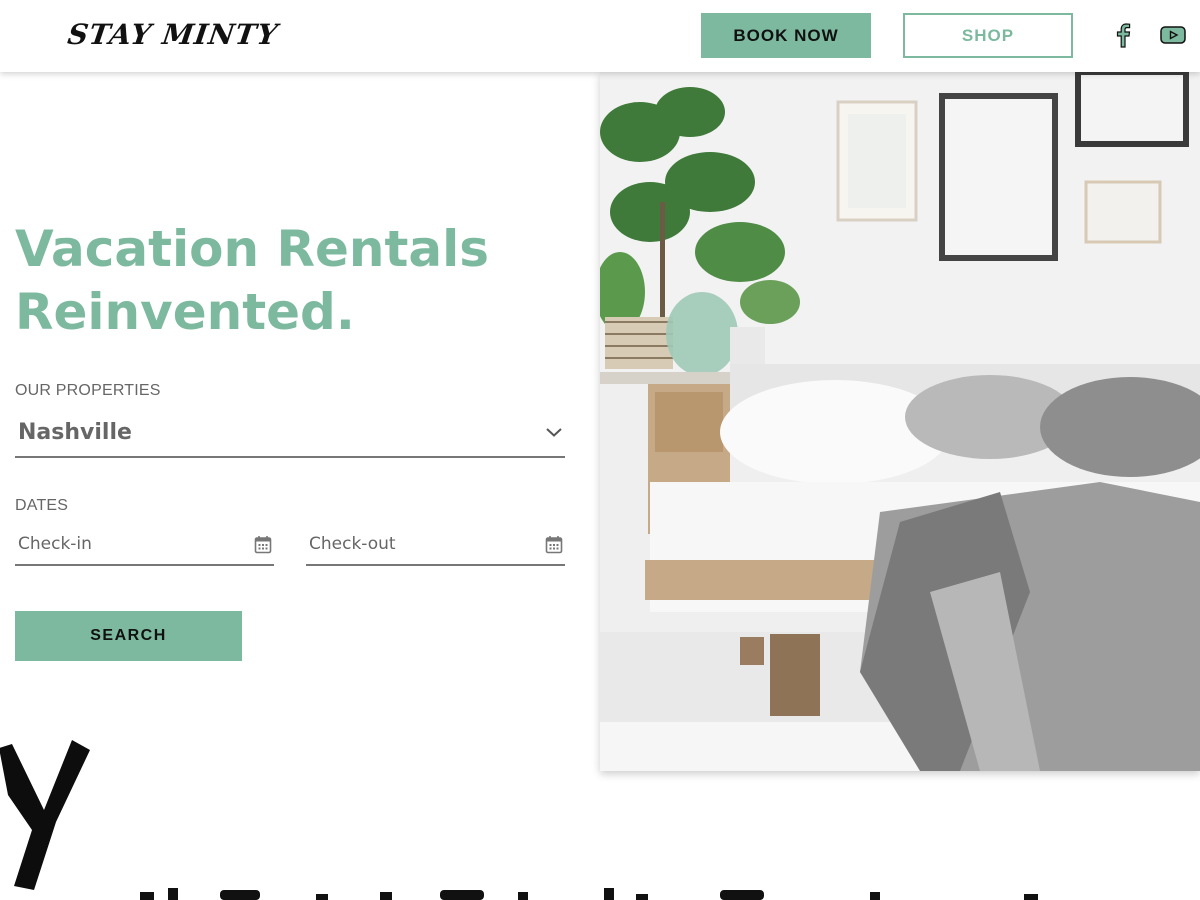  I want to click on properties-label: OUR PROPERTIES, so click(88, 390).